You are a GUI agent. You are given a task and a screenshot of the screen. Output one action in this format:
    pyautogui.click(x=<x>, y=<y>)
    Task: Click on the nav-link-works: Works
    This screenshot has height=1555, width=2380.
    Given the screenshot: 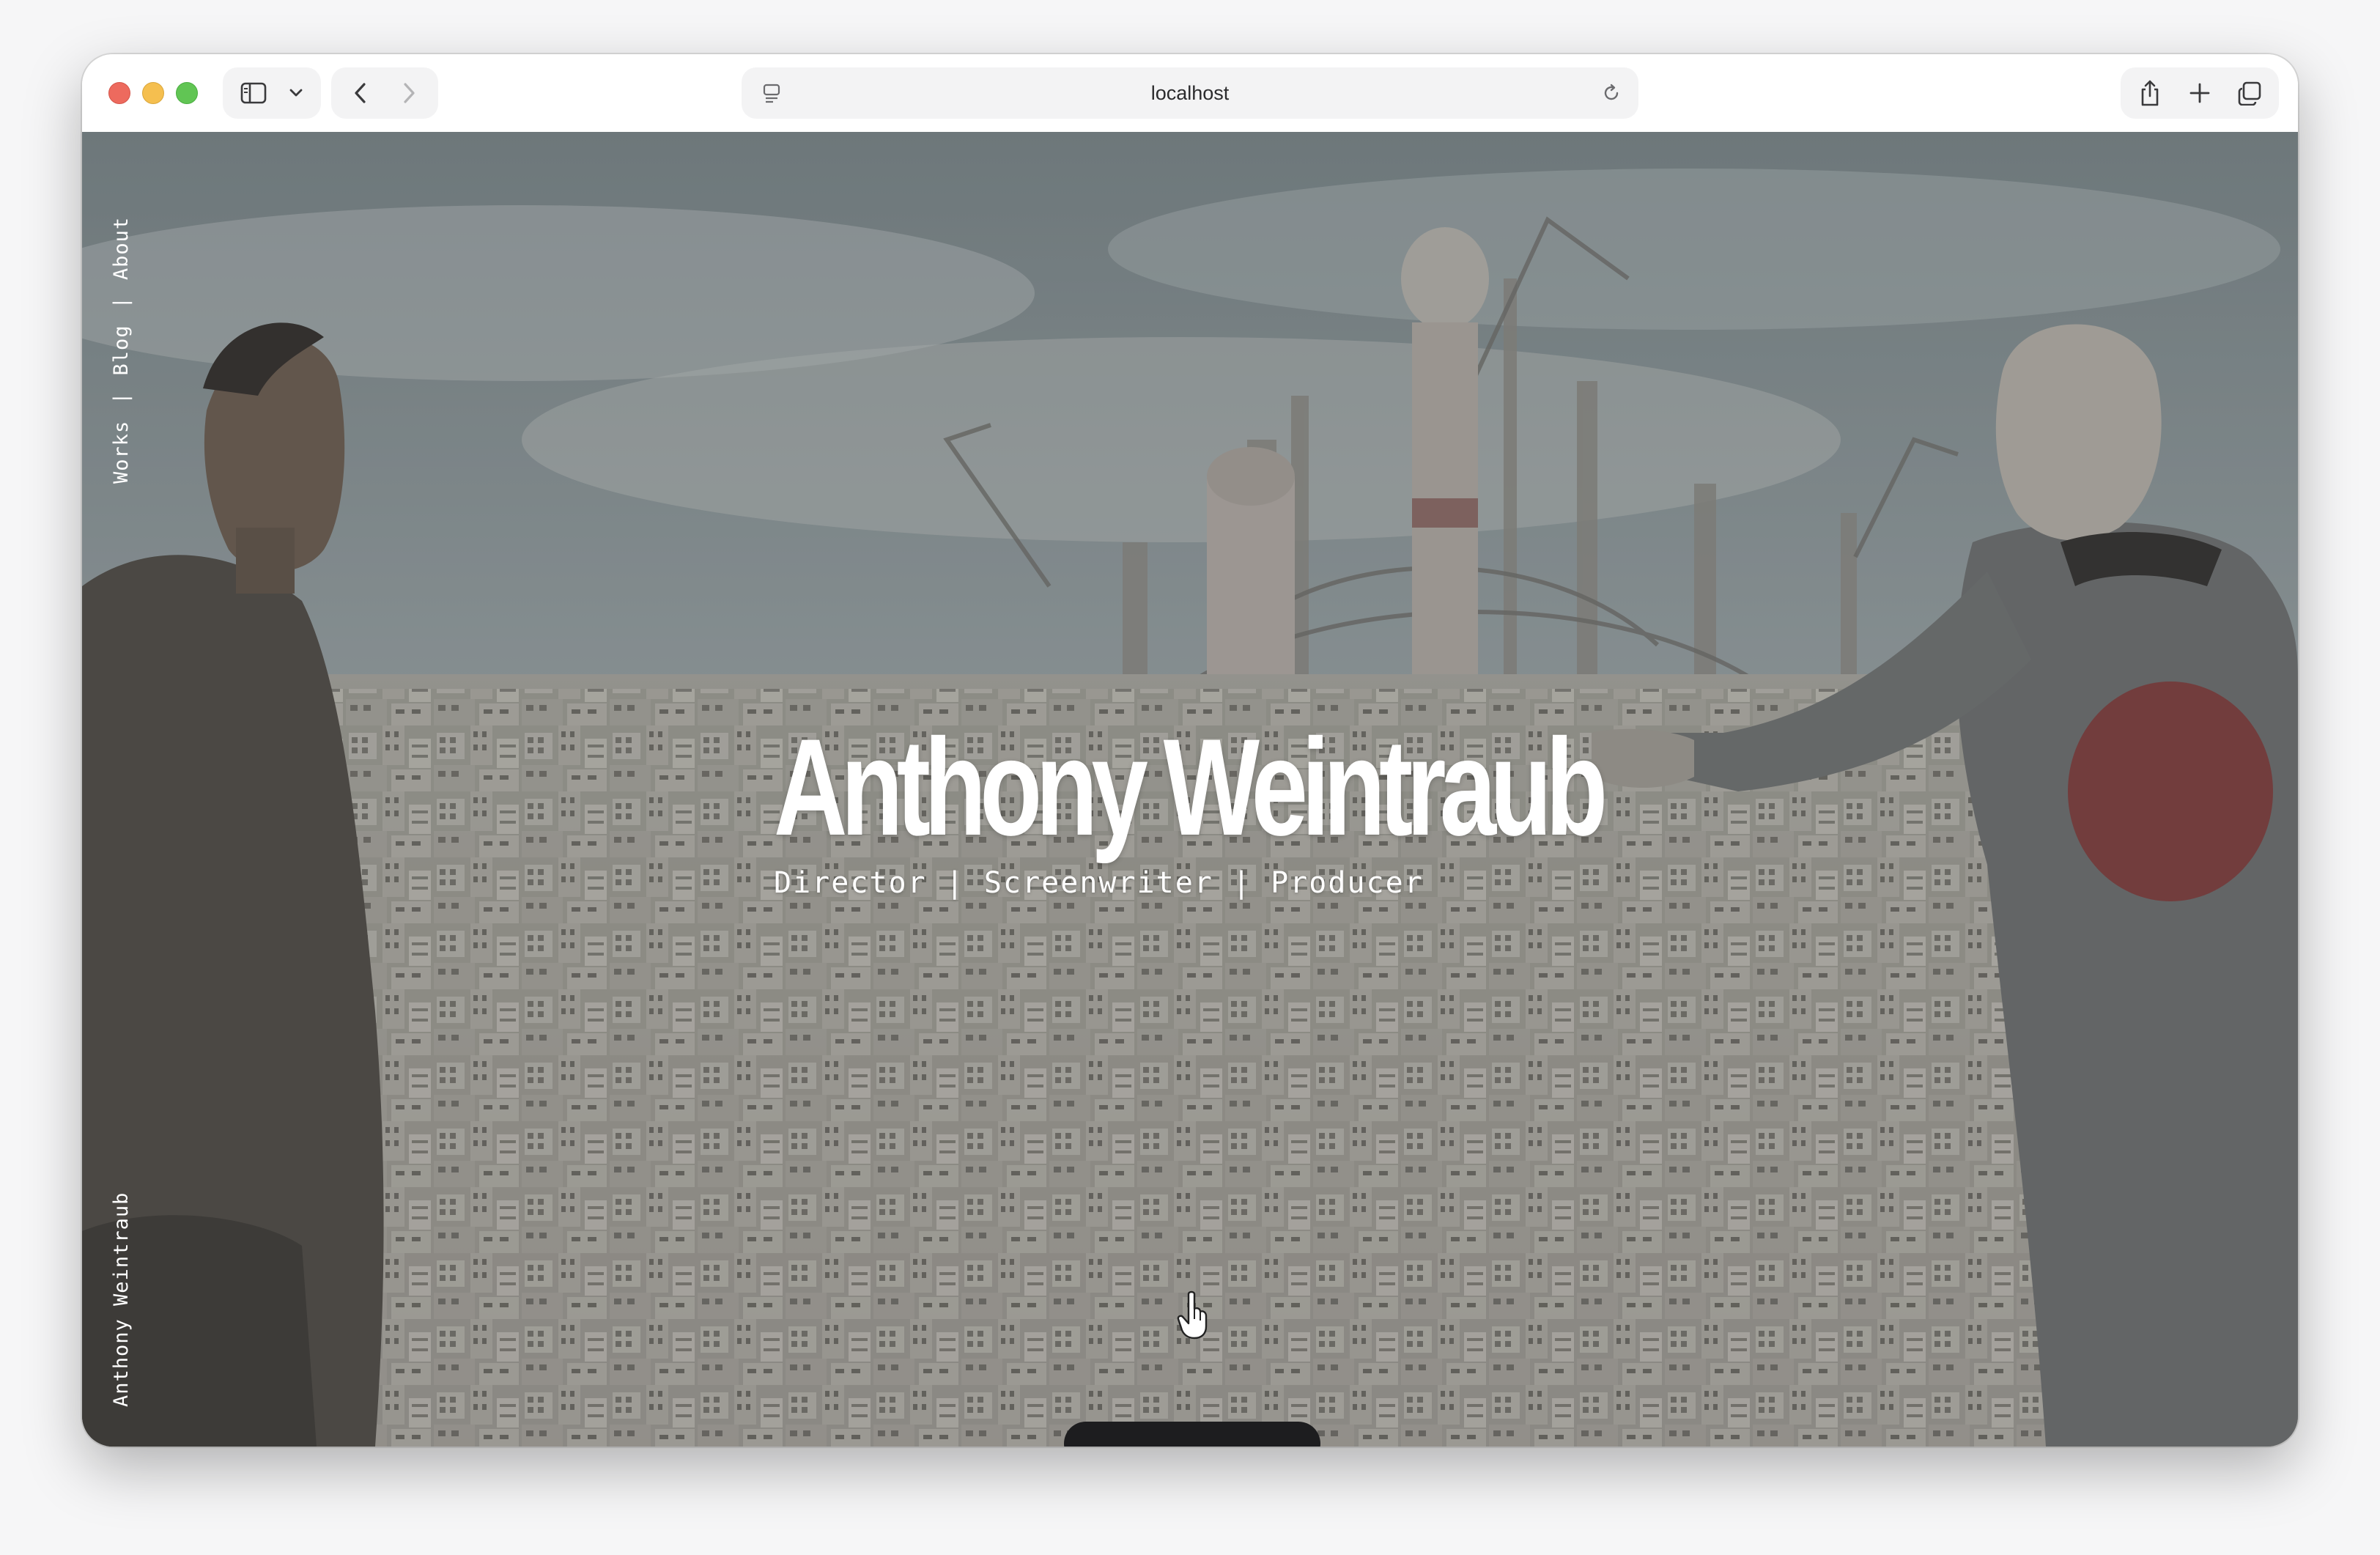 What is the action you would take?
    pyautogui.click(x=121, y=453)
    